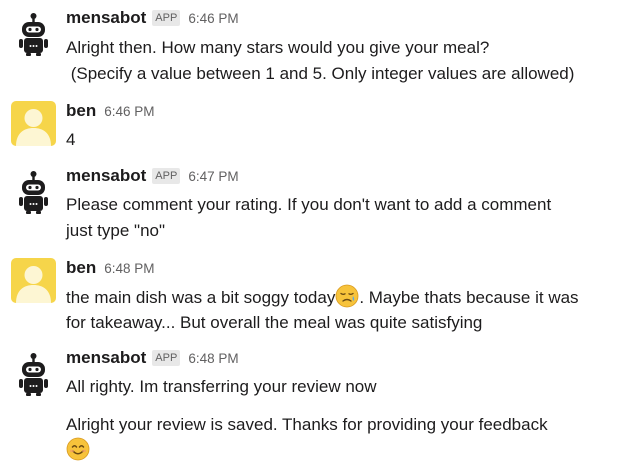 The height and width of the screenshot is (467, 635). I want to click on message-header: ben 6:48 PM, so click(110, 269).